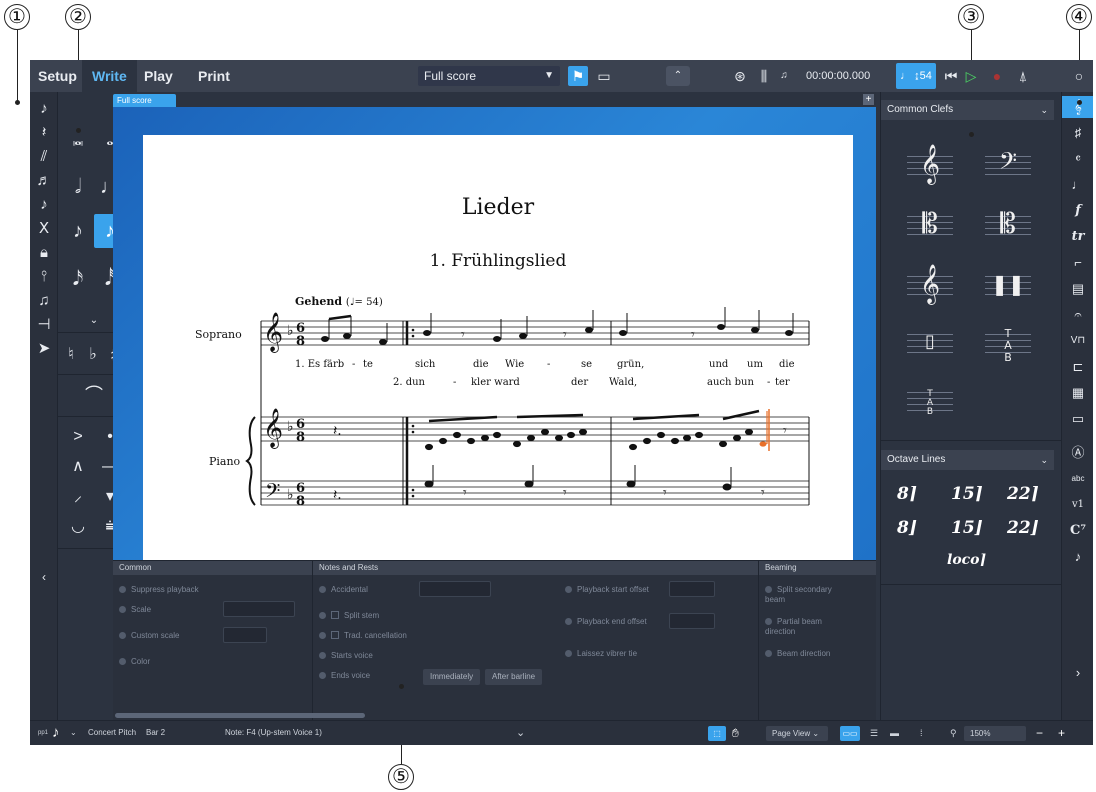 This screenshot has height=792, width=1096. What do you see at coordinates (44, 205) in the screenshot?
I see `grace-note-icon: ♪` at bounding box center [44, 205].